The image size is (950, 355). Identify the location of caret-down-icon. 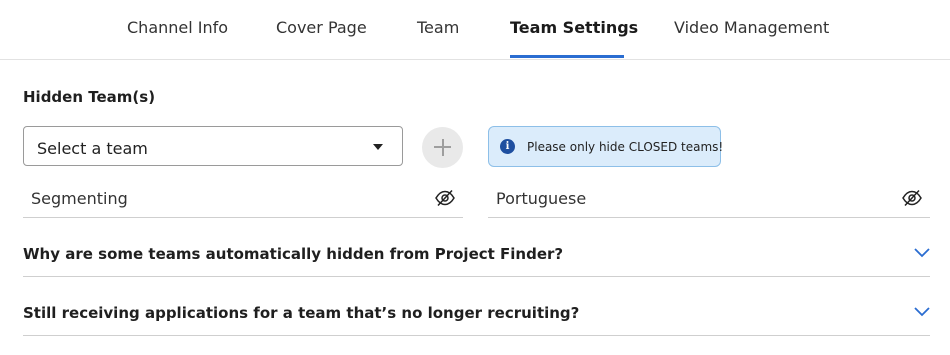
(378, 147).